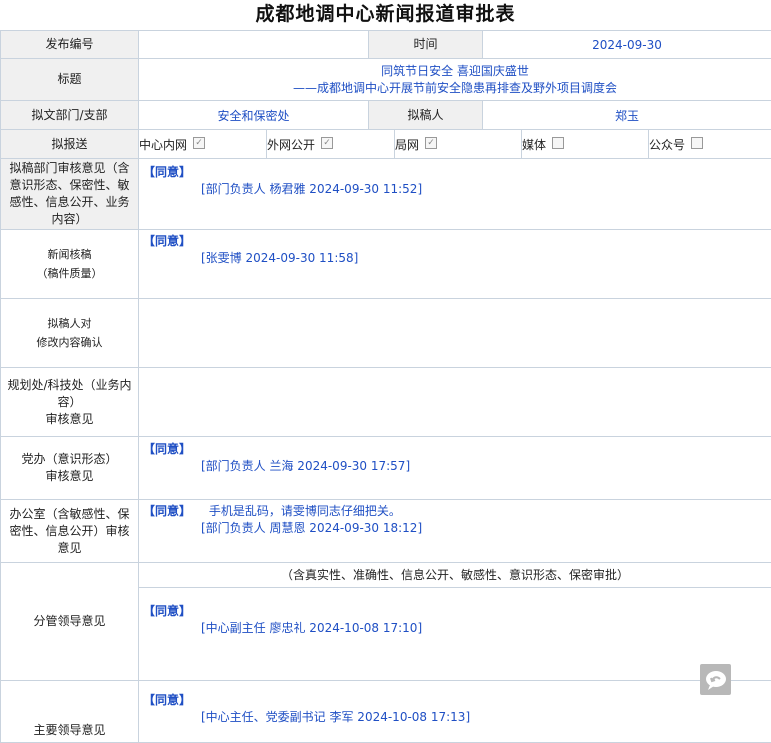  Describe the element at coordinates (455, 71) in the screenshot. I see `title-line-1: 同筑节日安全 喜迎国庆盛世` at that location.